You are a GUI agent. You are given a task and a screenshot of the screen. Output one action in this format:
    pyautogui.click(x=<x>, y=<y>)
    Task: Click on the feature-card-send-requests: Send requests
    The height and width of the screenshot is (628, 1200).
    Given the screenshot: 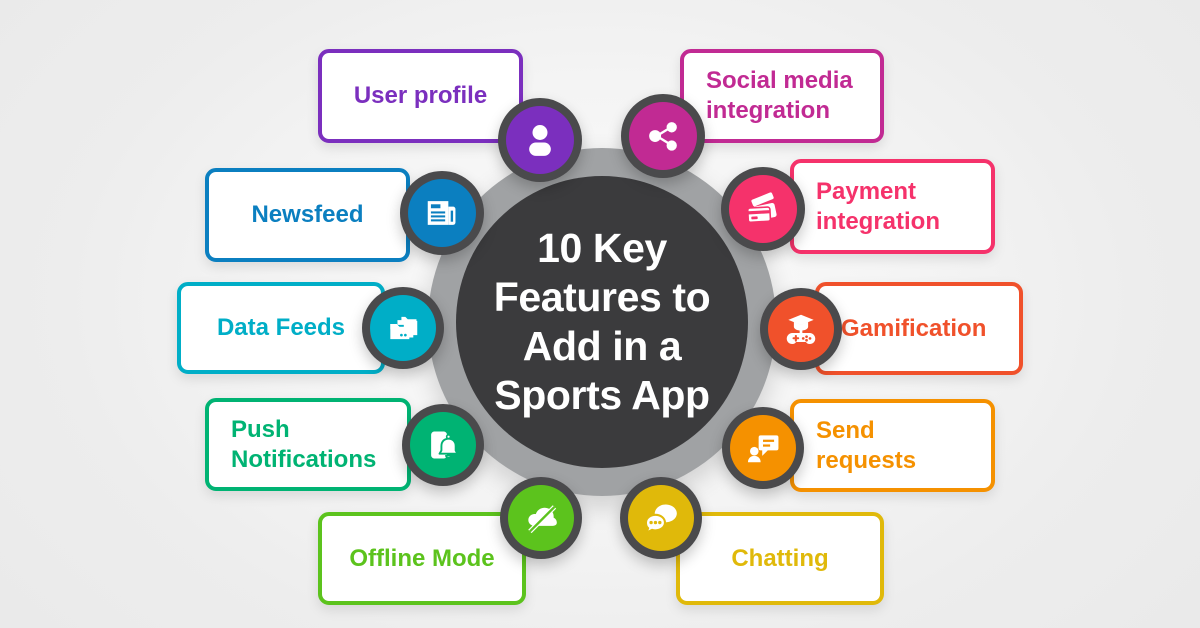 What is the action you would take?
    pyautogui.click(x=892, y=445)
    